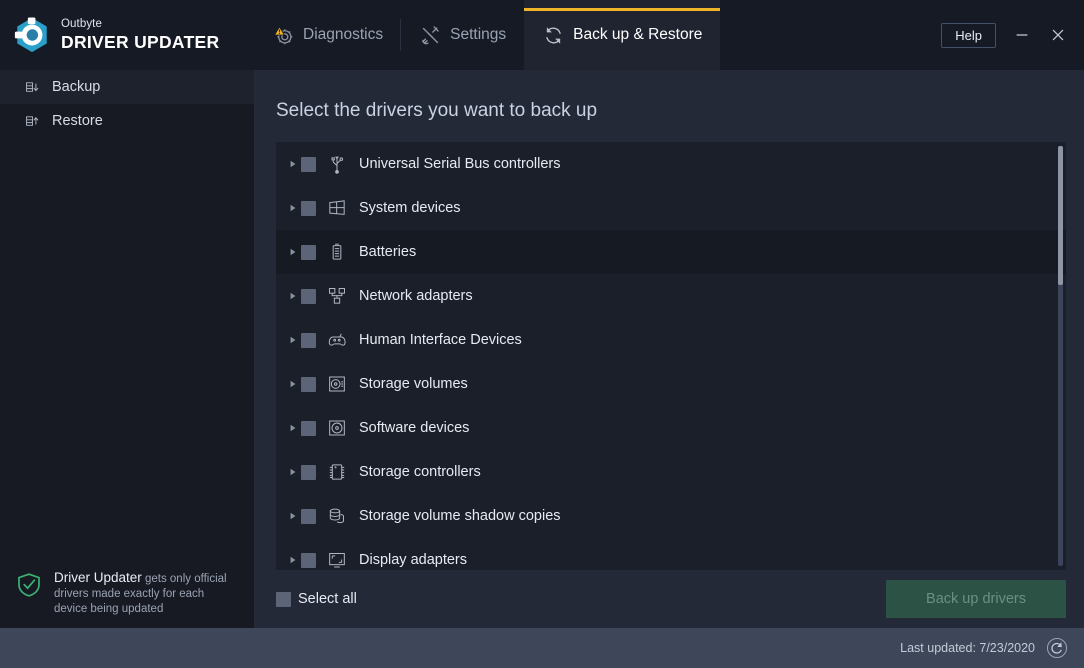 This screenshot has height=668, width=1084. I want to click on gamepad-icon, so click(337, 340).